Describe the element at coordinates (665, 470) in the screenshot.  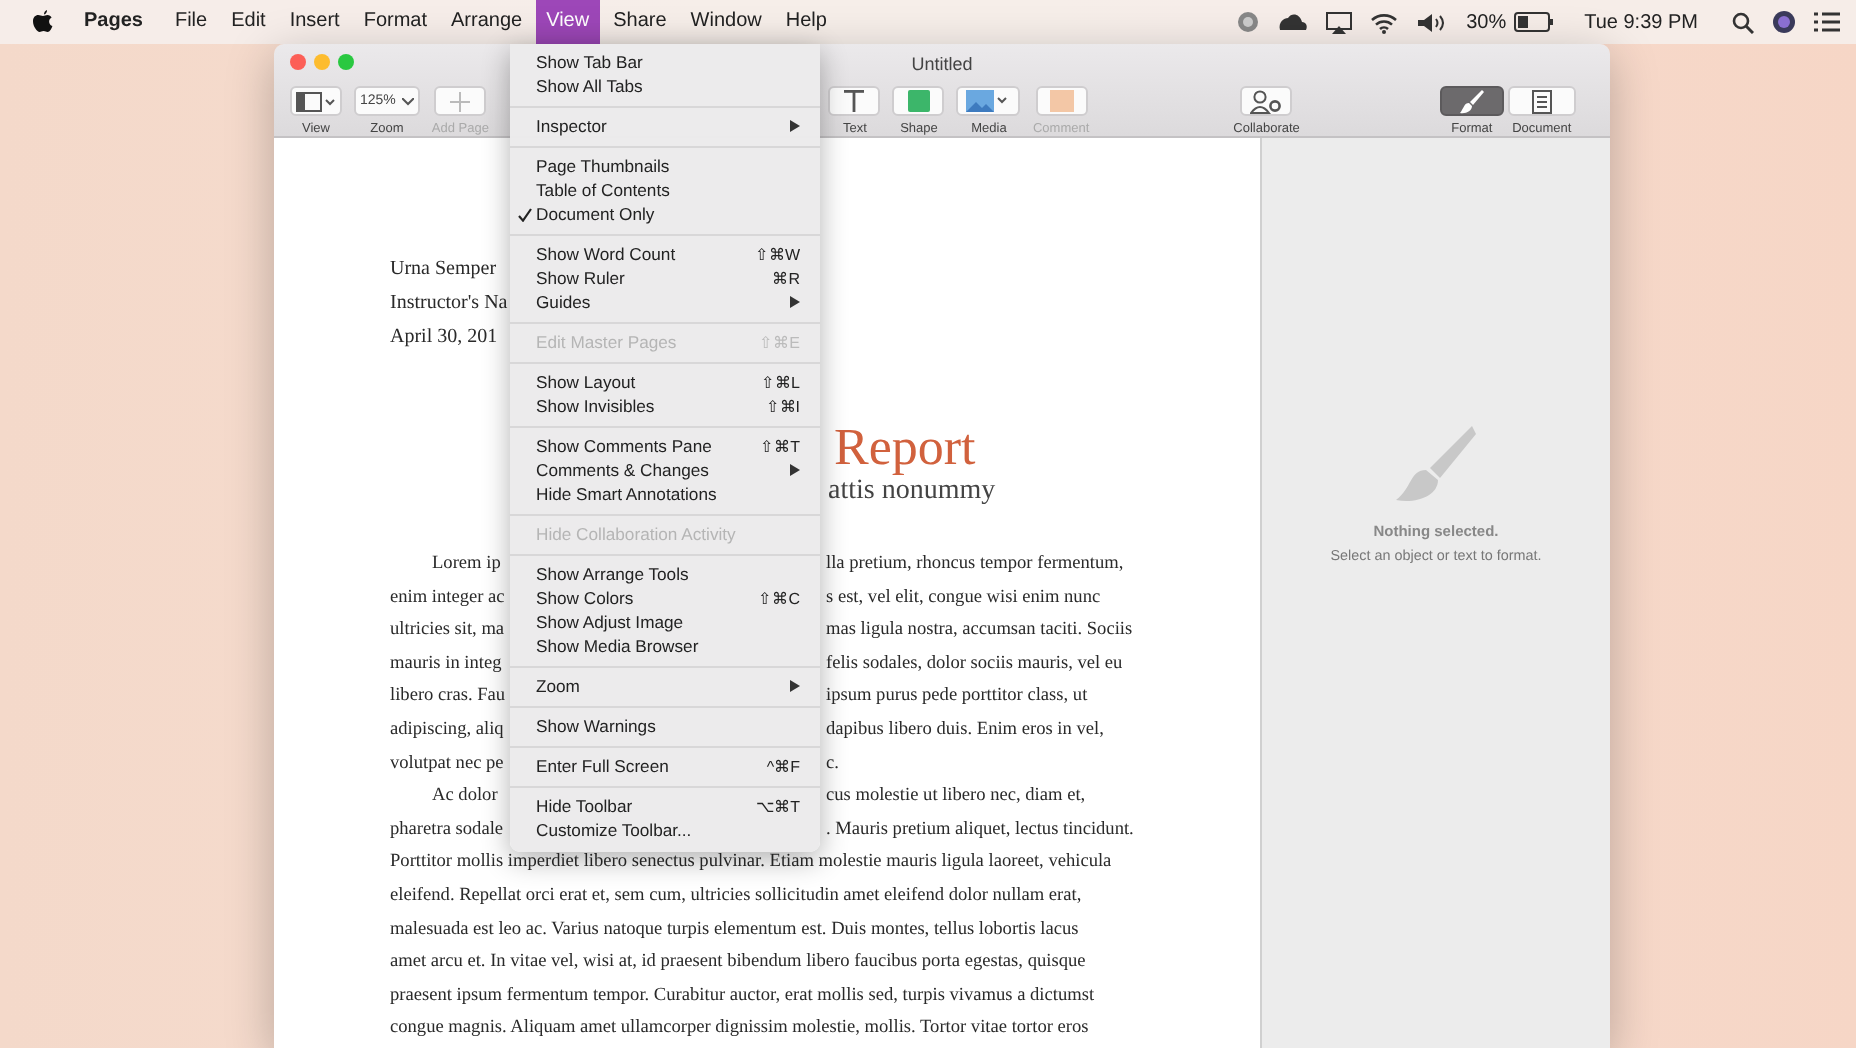
I see `menu-item: Comments & Changes` at that location.